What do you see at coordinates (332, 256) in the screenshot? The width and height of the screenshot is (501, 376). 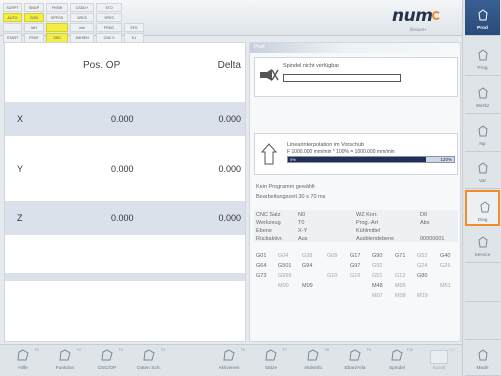 I see `gcode-cell: G09` at bounding box center [332, 256].